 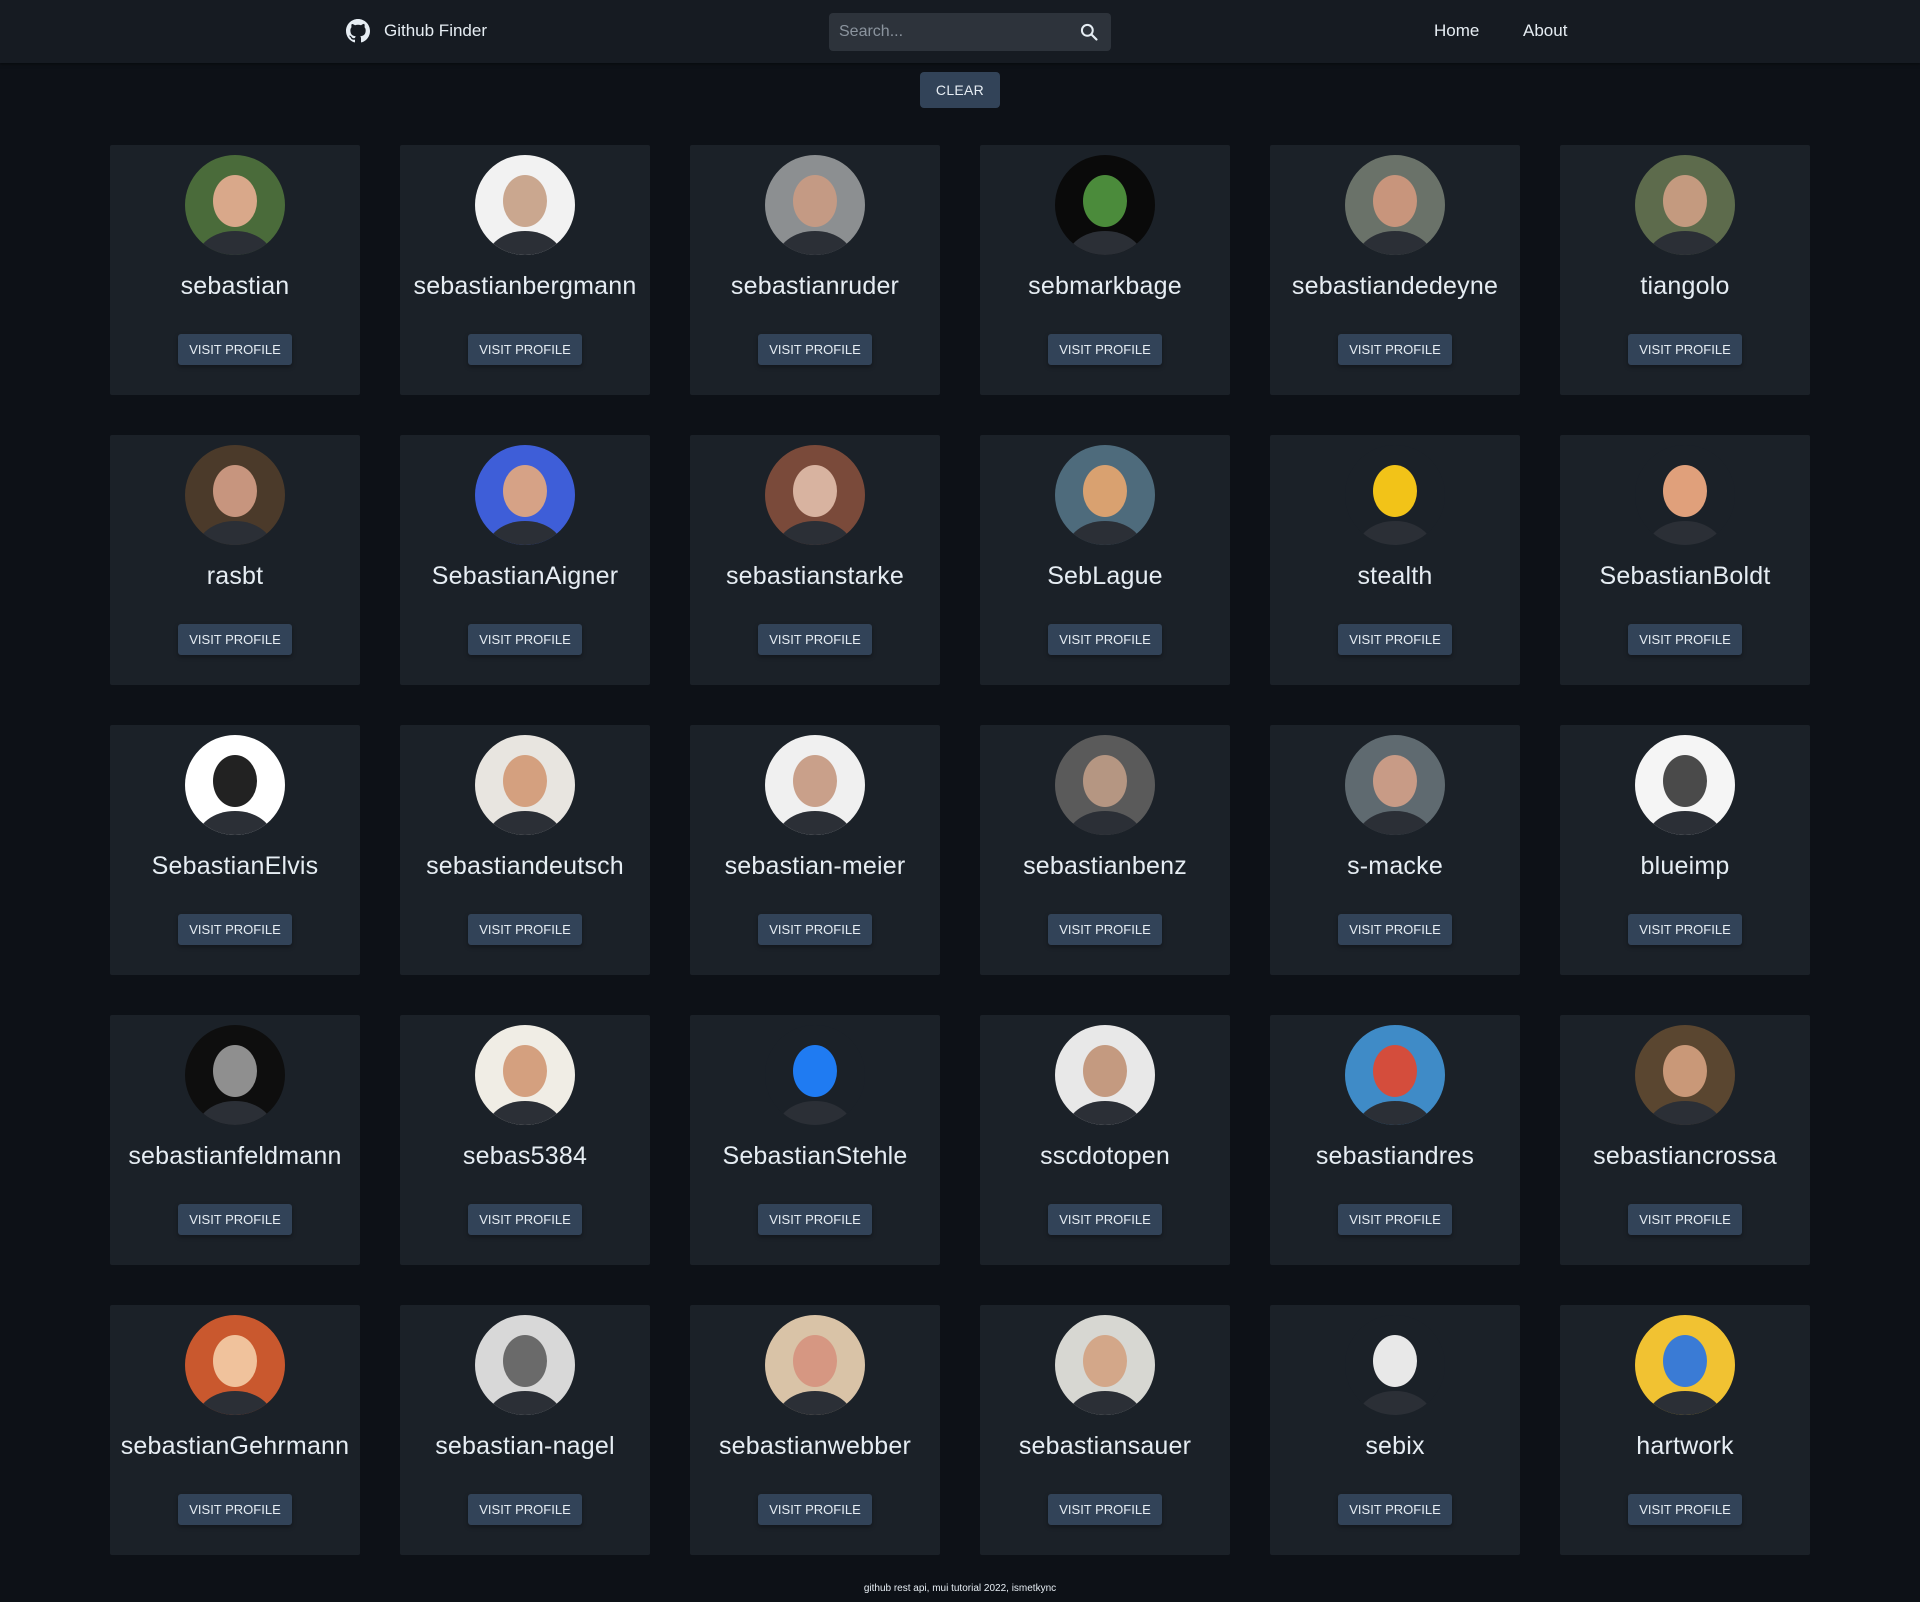 I want to click on user-card: sebmarkbage VISIT PROFILE, so click(x=1105, y=270).